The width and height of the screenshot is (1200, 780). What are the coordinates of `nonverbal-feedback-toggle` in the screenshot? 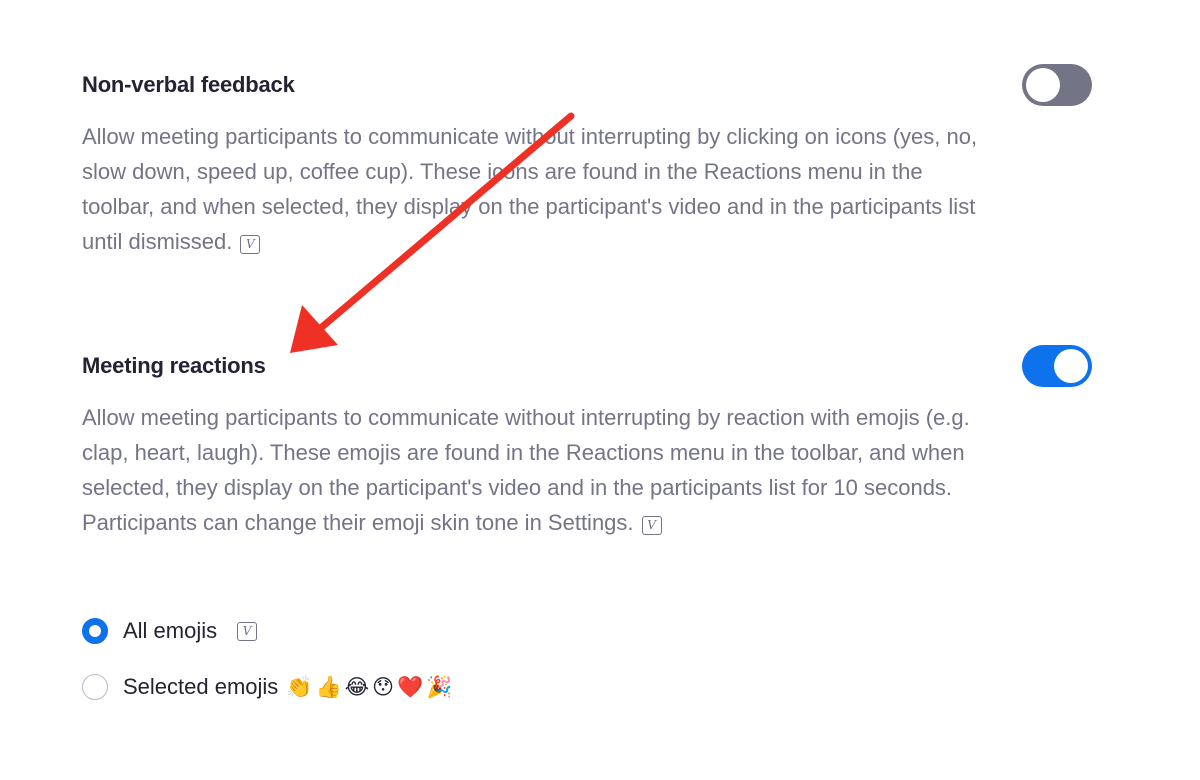 It's located at (1057, 85).